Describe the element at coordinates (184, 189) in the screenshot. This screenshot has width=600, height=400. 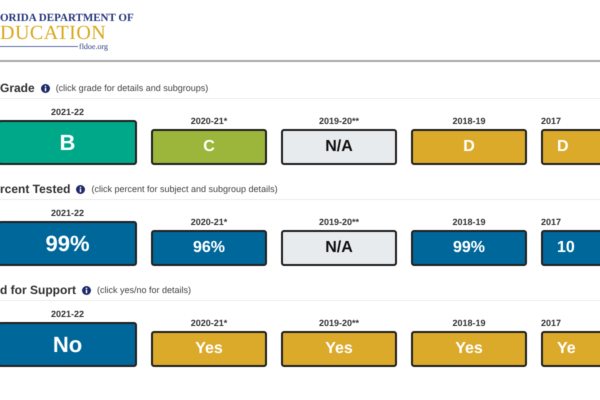
I see `section-hint: (click percent for subject and subgroup details)` at that location.